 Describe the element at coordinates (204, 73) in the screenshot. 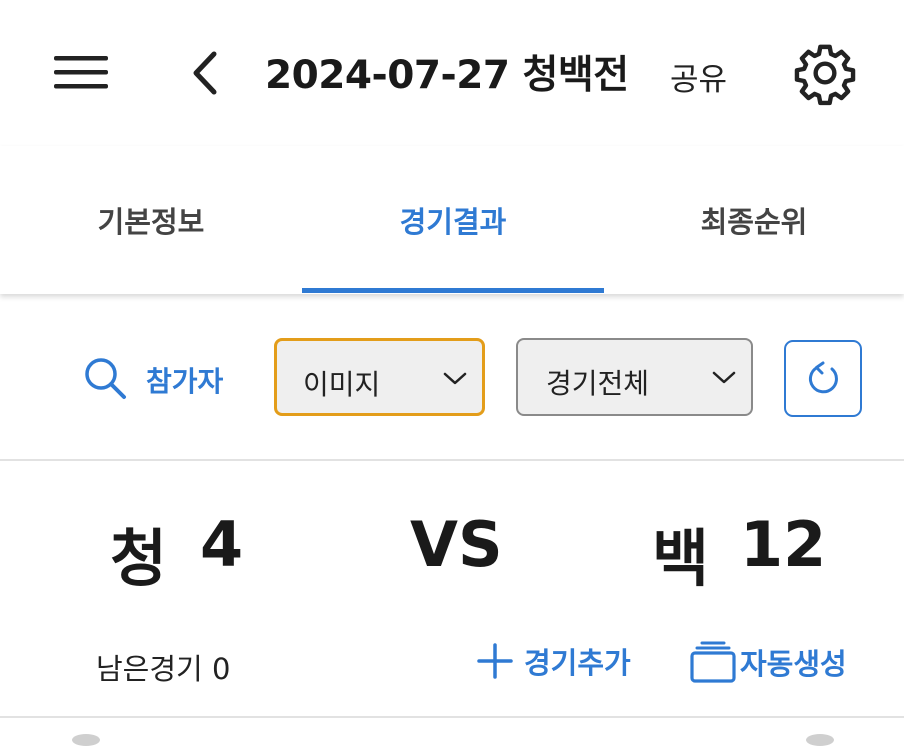

I see `back-icon` at that location.